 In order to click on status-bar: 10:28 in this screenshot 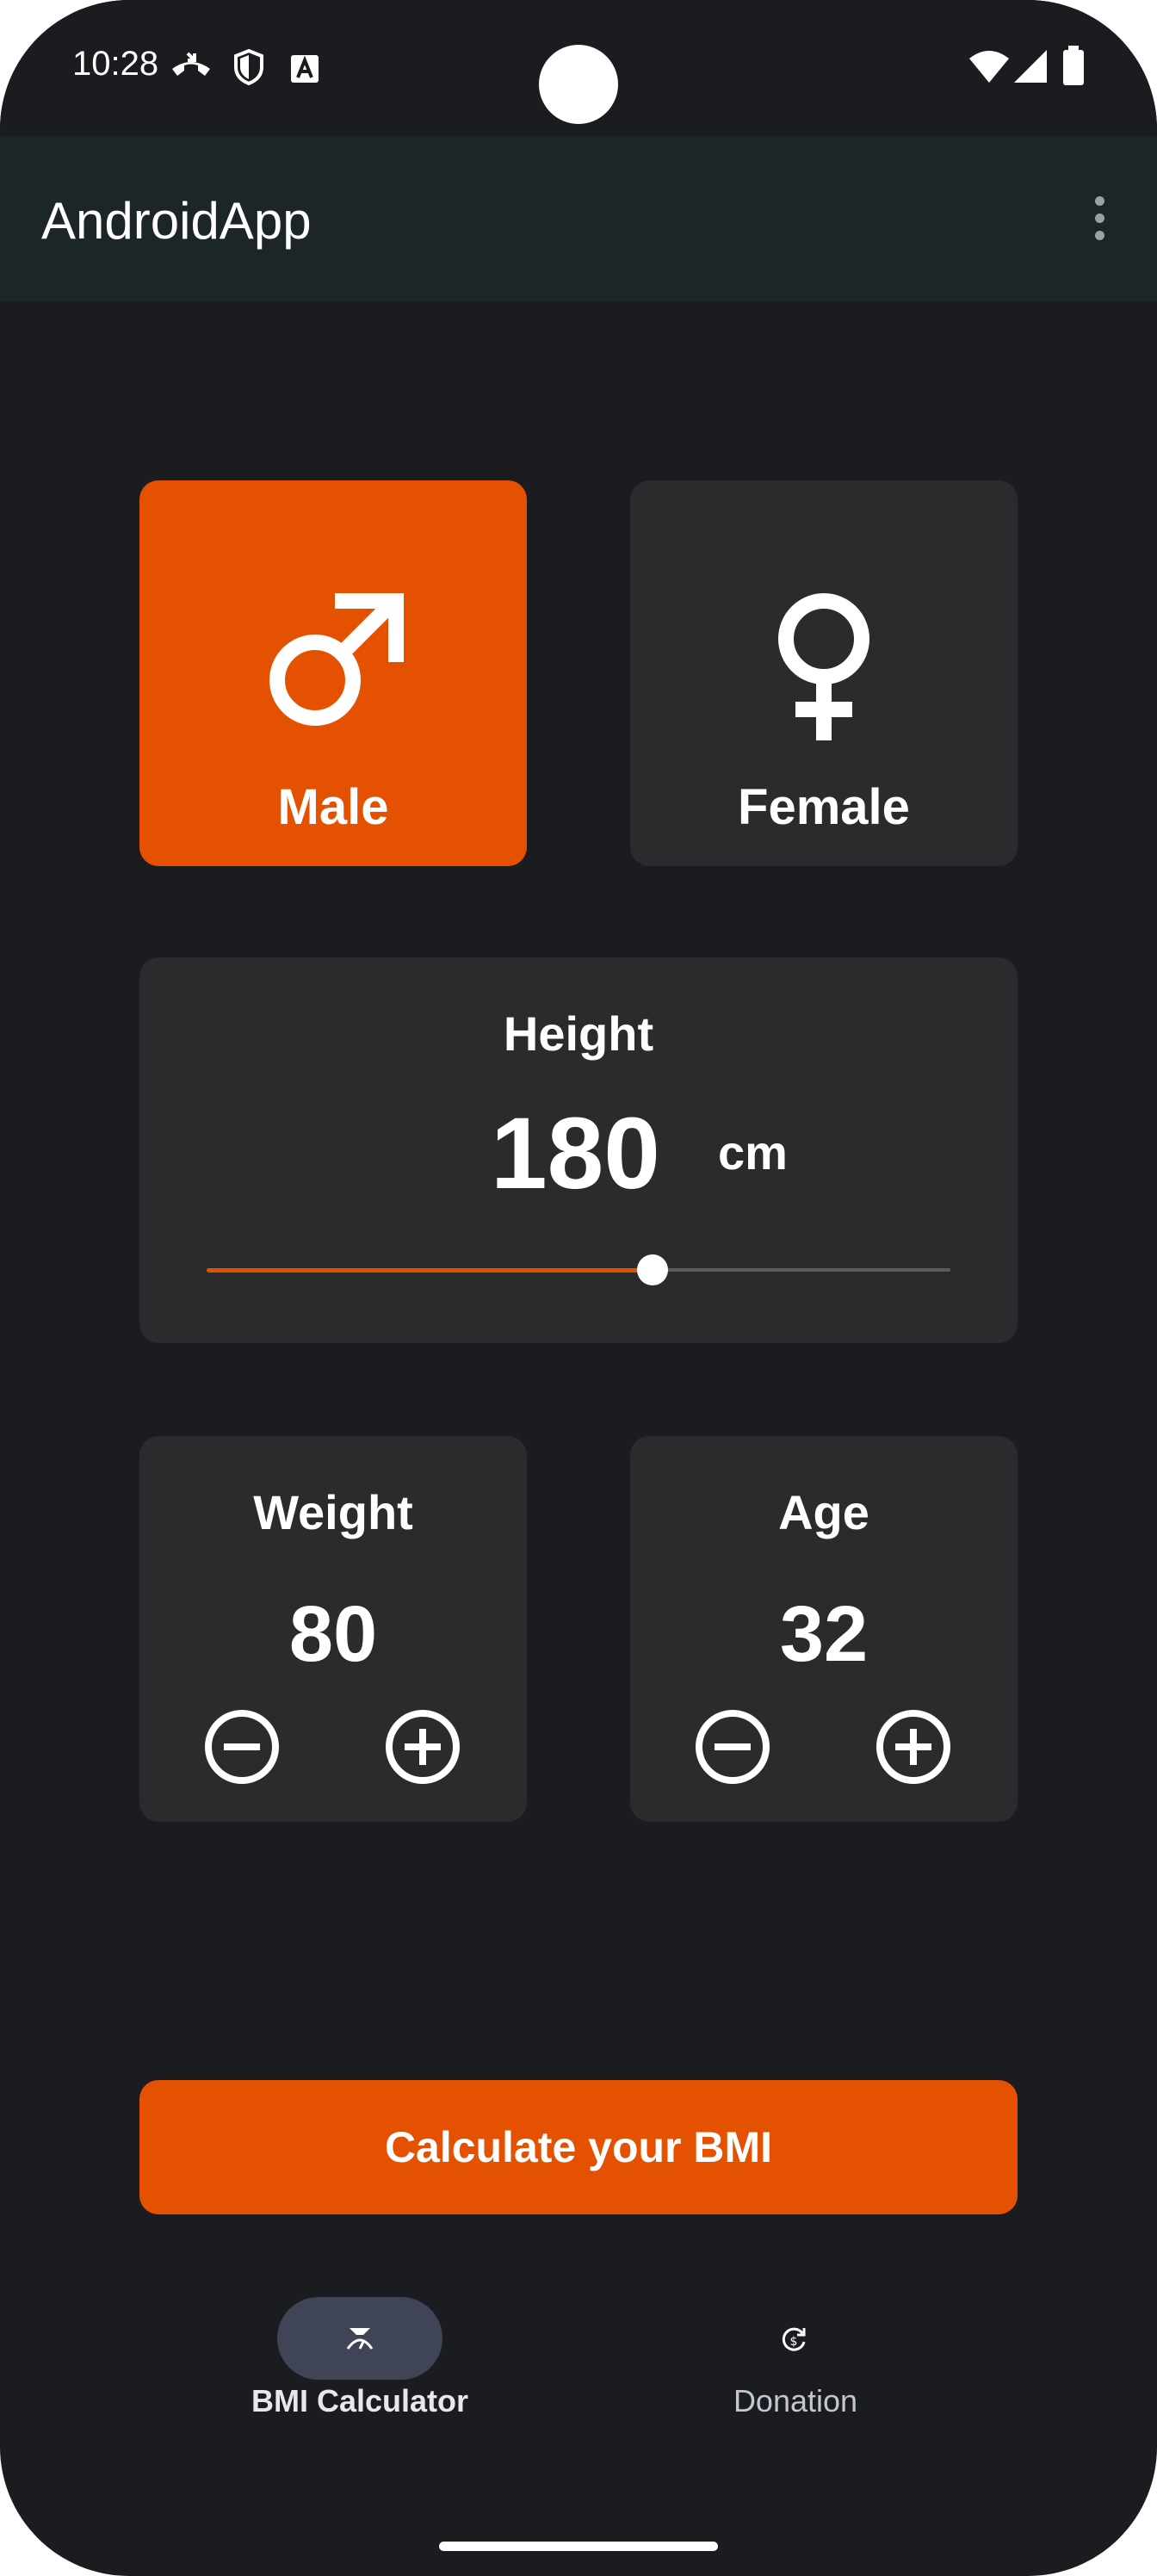, I will do `click(579, 68)`.